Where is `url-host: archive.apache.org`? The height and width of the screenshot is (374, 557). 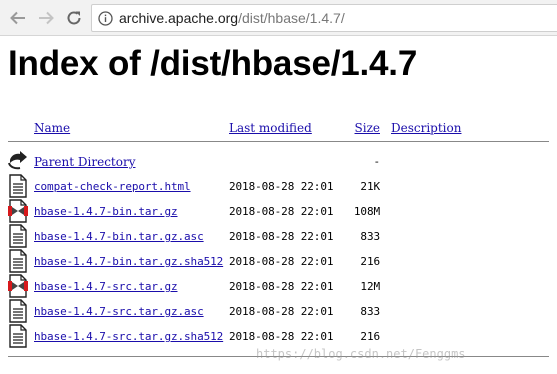
url-host: archive.apache.org is located at coordinates (179, 18).